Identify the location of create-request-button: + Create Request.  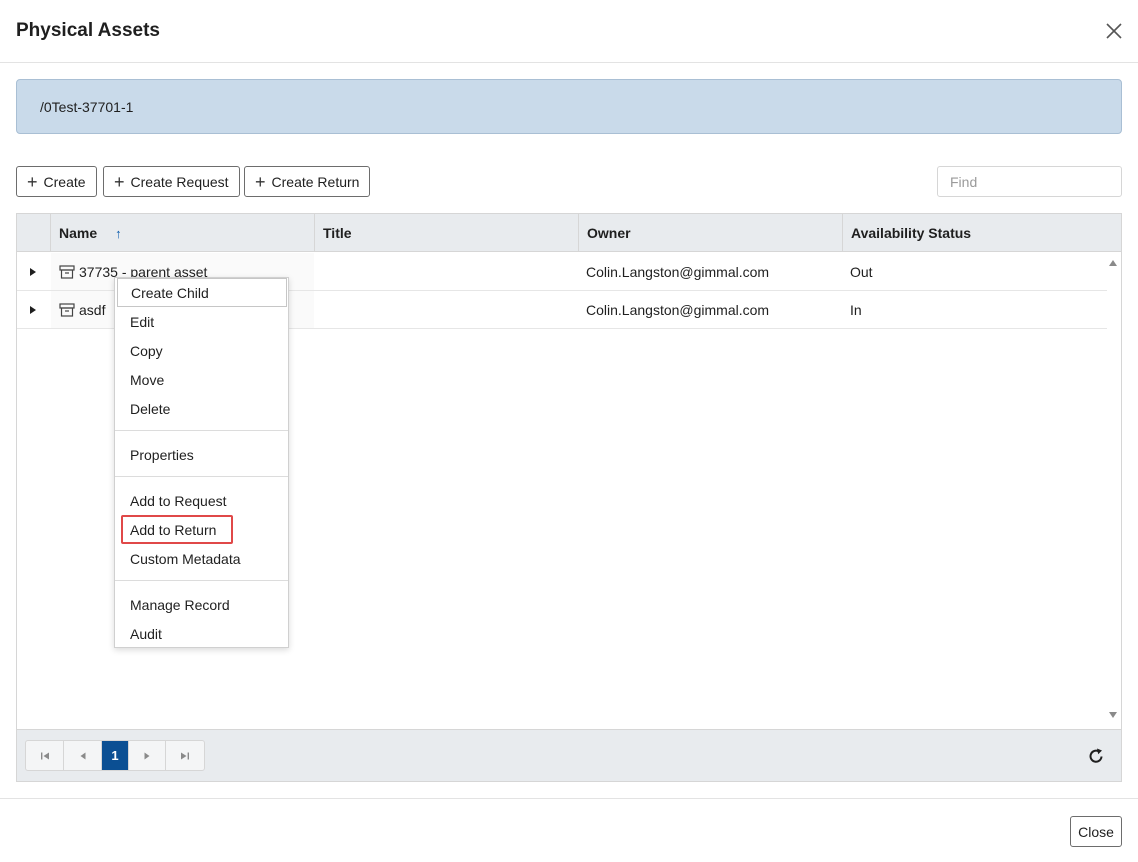
(171, 181).